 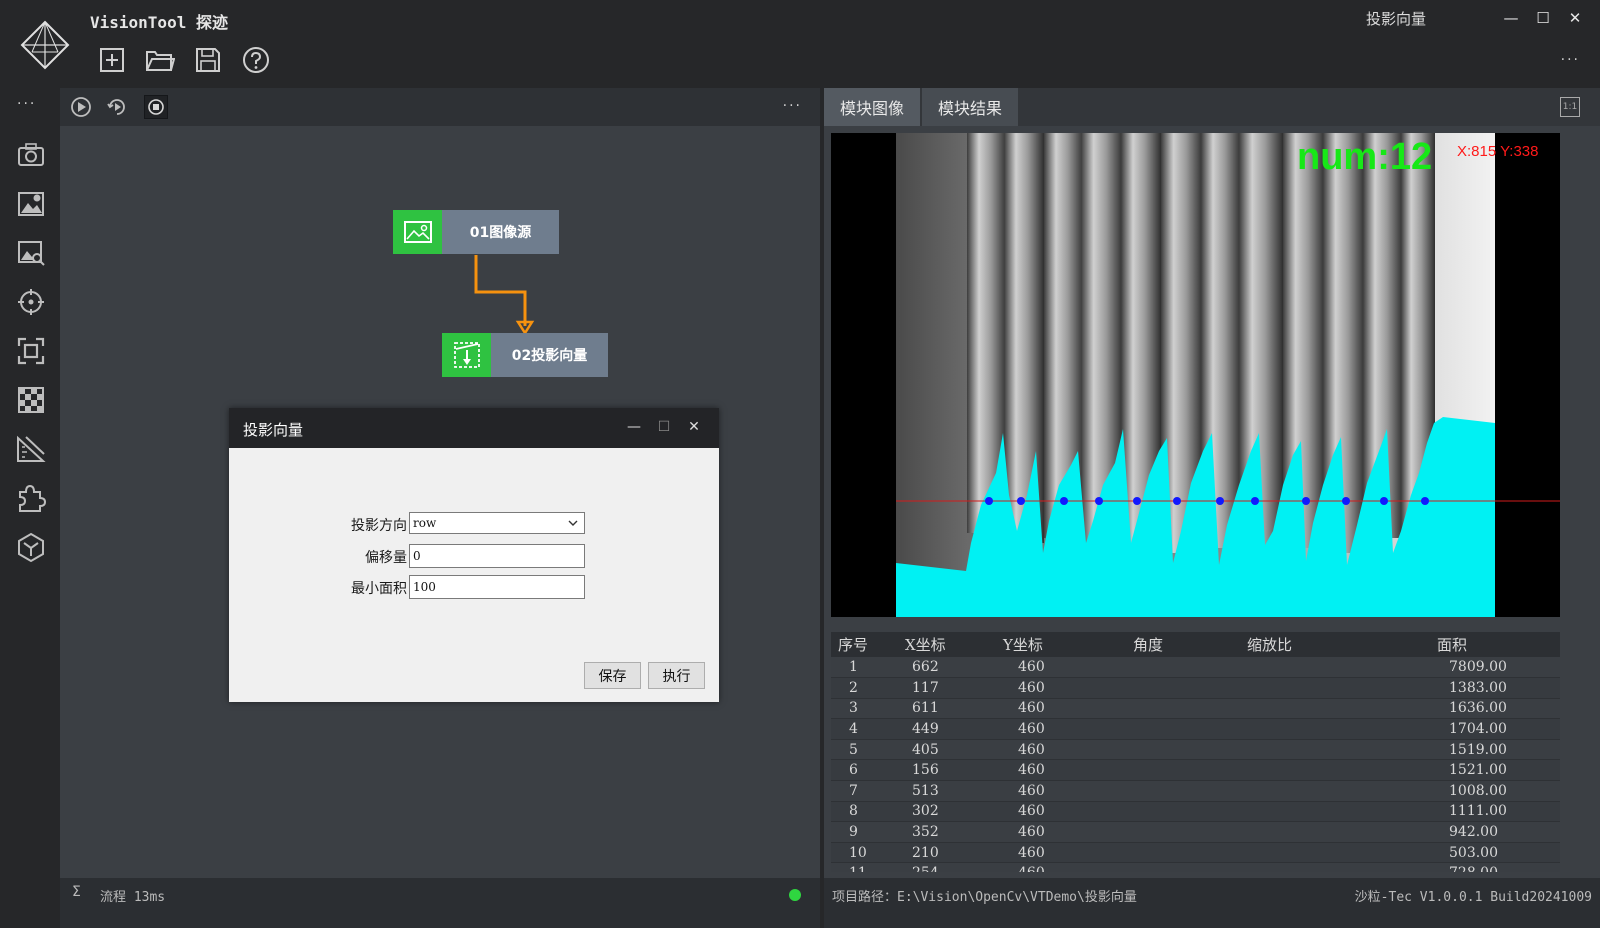 I want to click on version-label: 沙粒-Tec V1.0.0.1 Build20241009, so click(x=1473, y=897).